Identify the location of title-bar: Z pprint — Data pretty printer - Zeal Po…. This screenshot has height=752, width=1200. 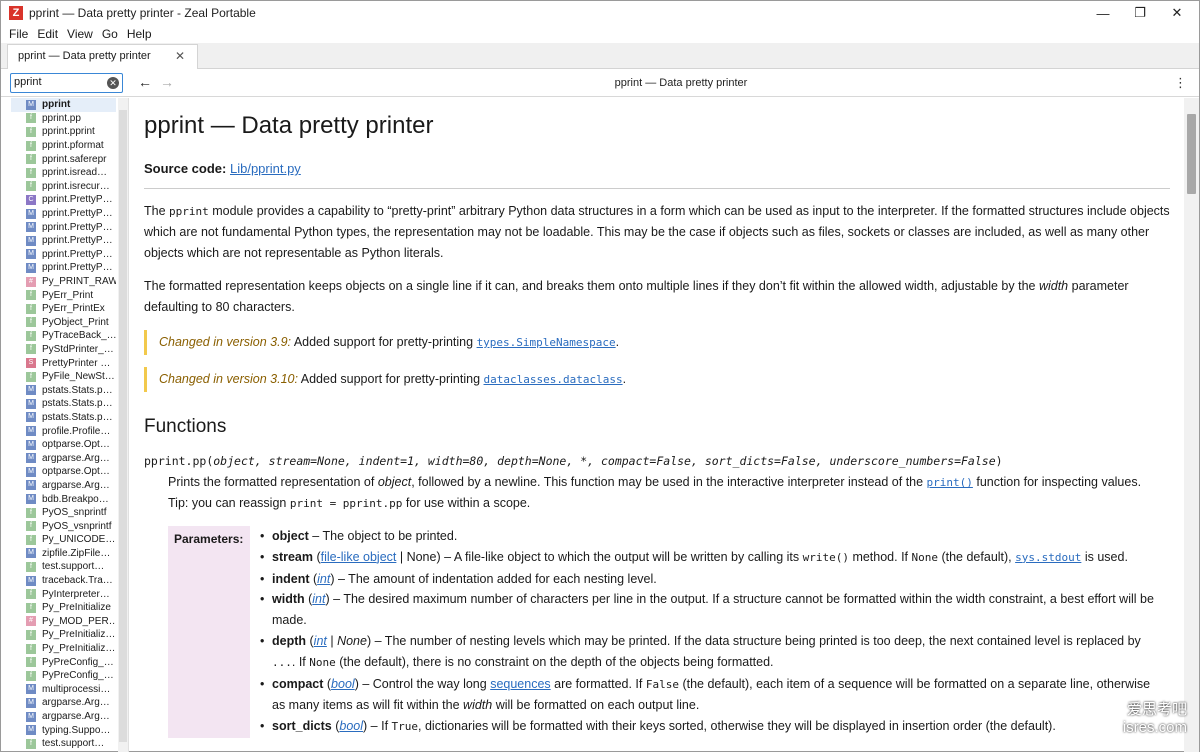
(600, 13).